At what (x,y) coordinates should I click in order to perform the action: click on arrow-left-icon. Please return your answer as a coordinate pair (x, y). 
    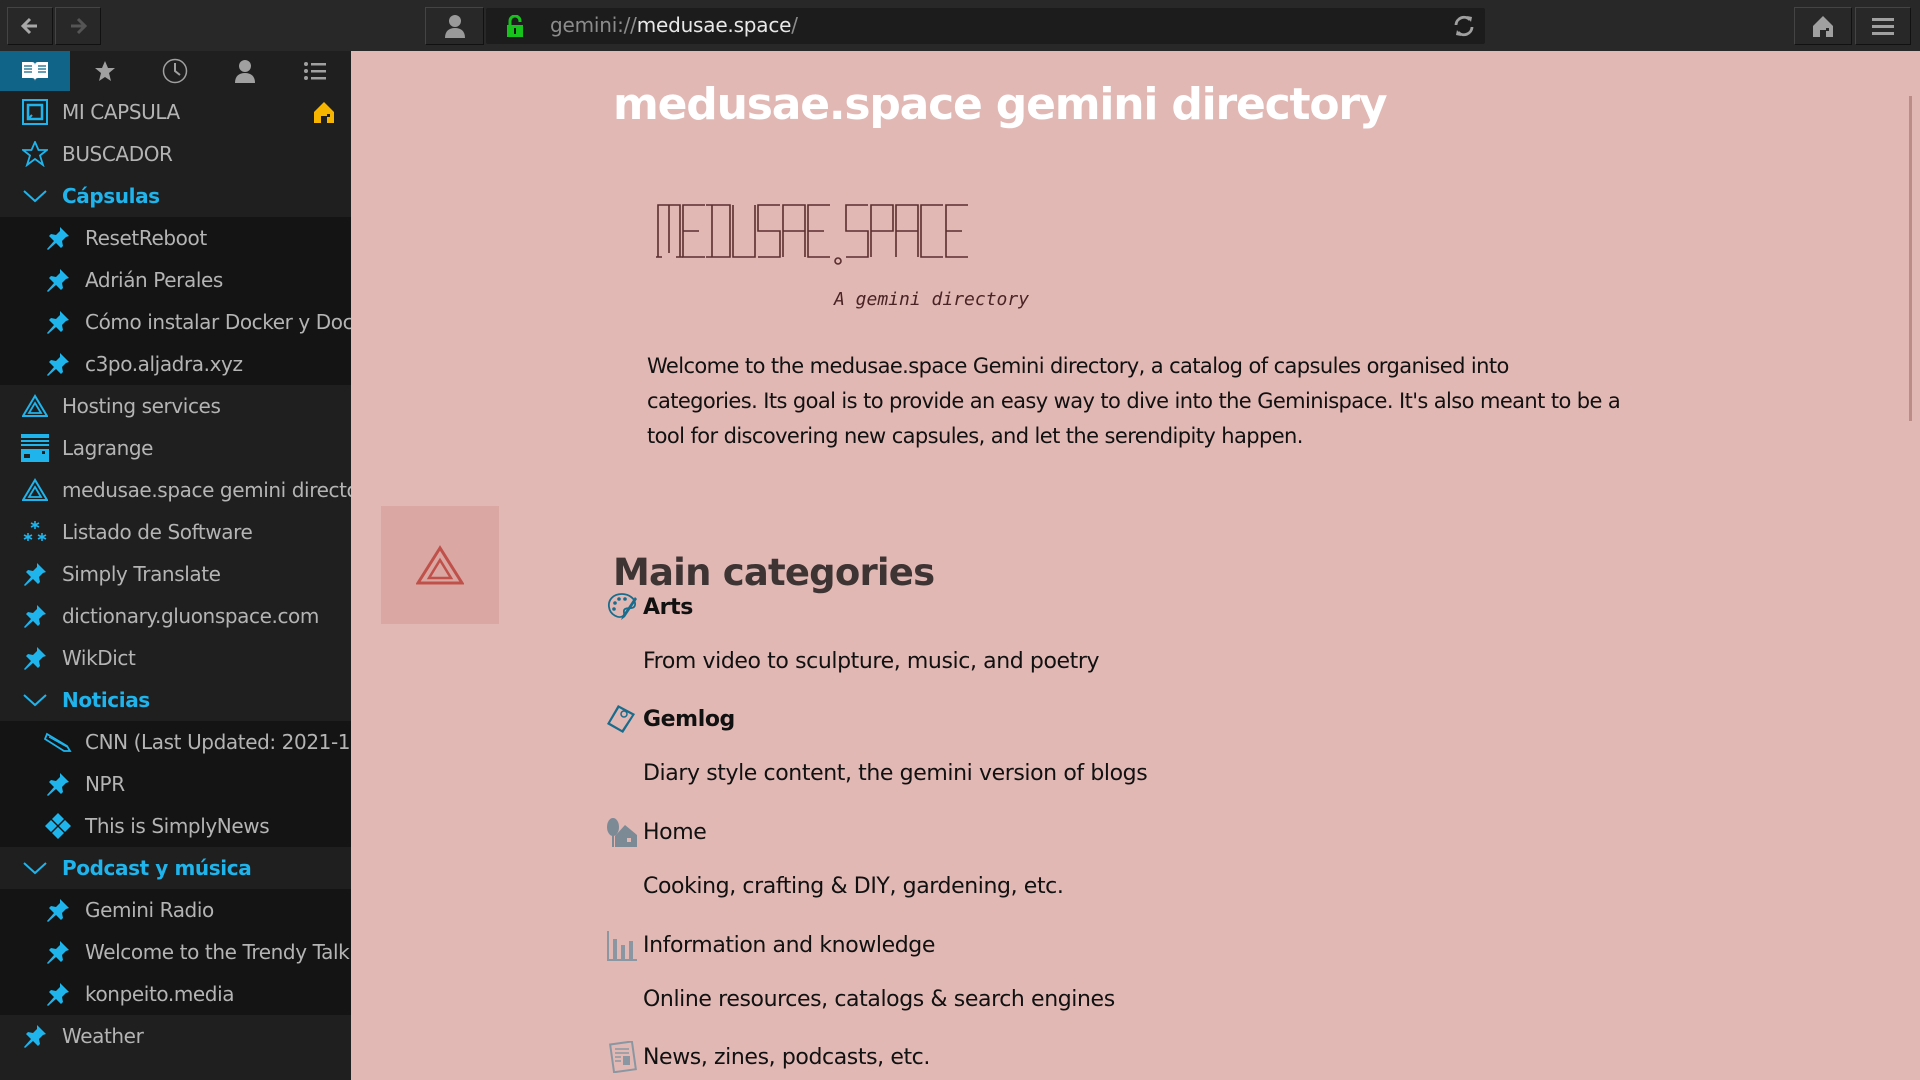
    Looking at the image, I should click on (28, 26).